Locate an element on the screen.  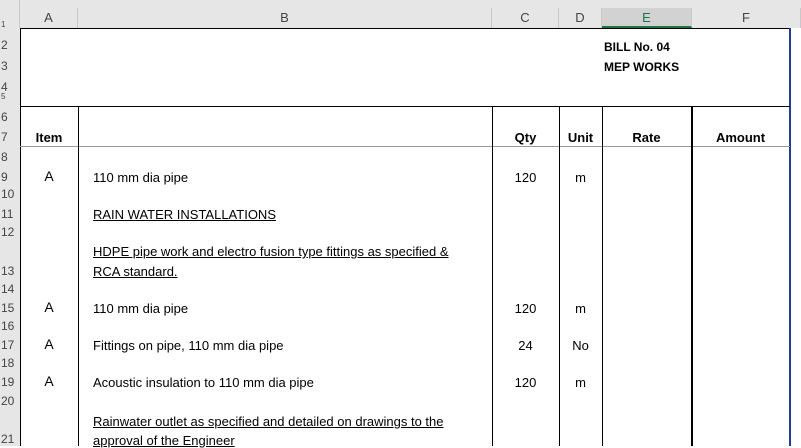
divider-d-e is located at coordinates (602, 276).